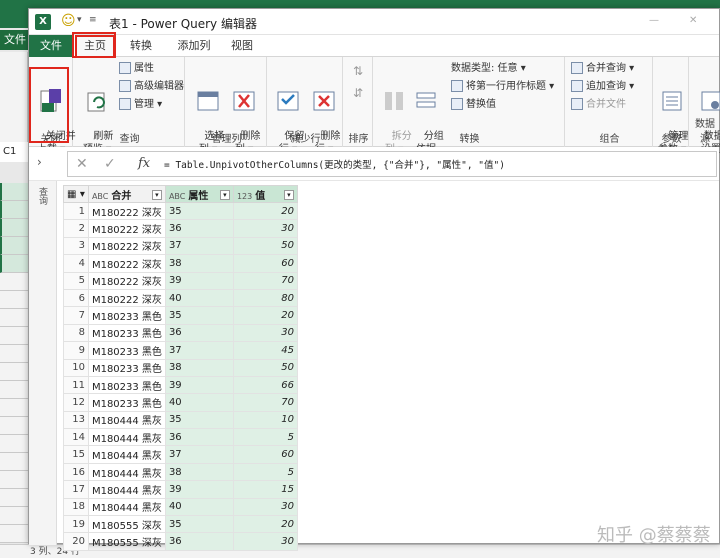 The height and width of the screenshot is (559, 720). Describe the element at coordinates (473, 105) in the screenshot. I see `replace-values-button: 替换值` at that location.